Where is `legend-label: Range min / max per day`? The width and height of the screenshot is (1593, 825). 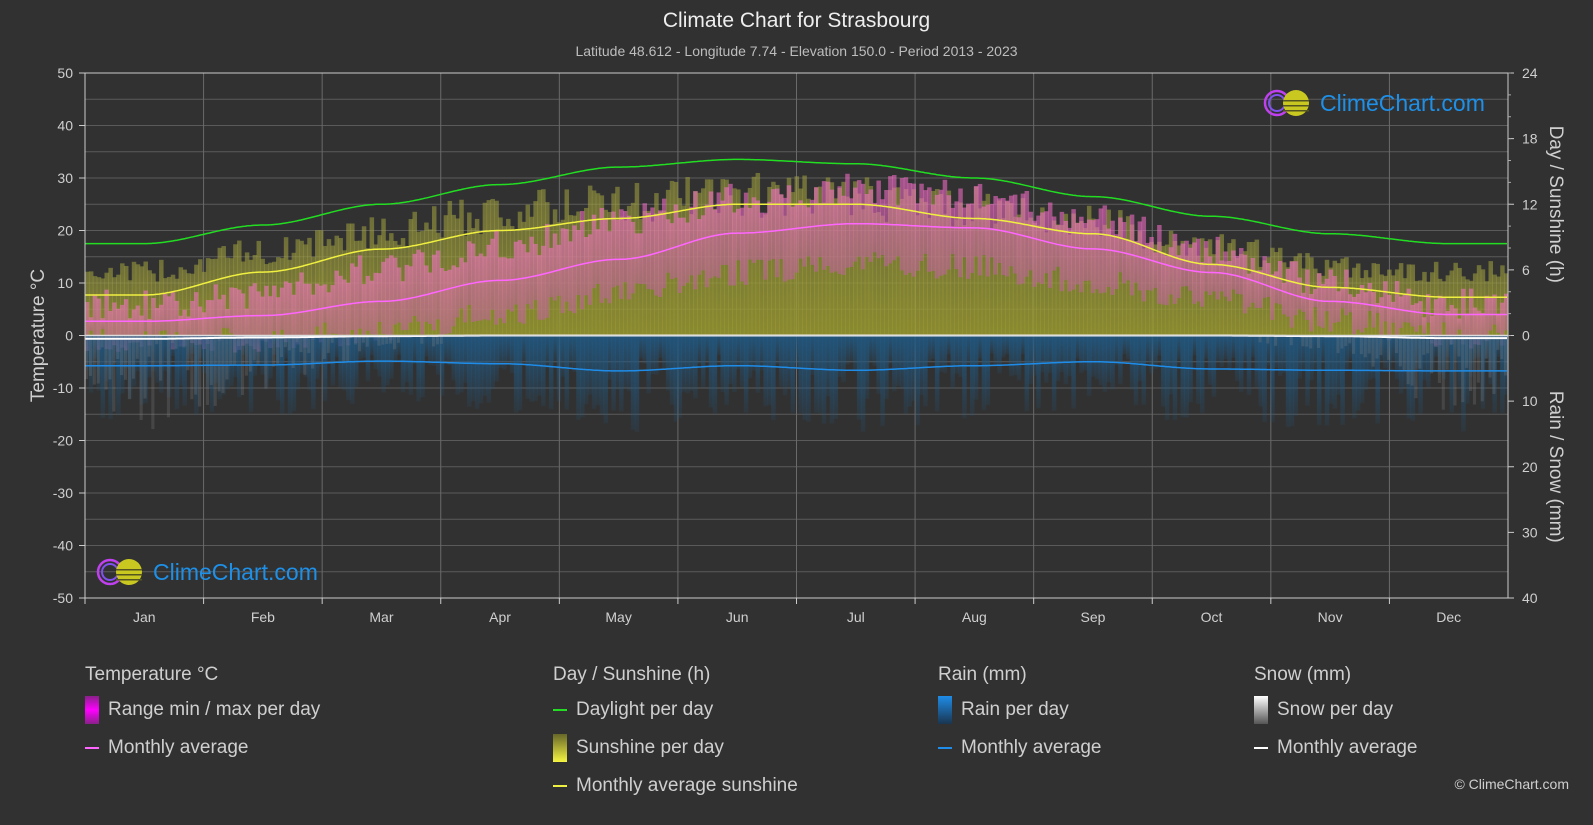
legend-label: Range min / max per day is located at coordinates (214, 709).